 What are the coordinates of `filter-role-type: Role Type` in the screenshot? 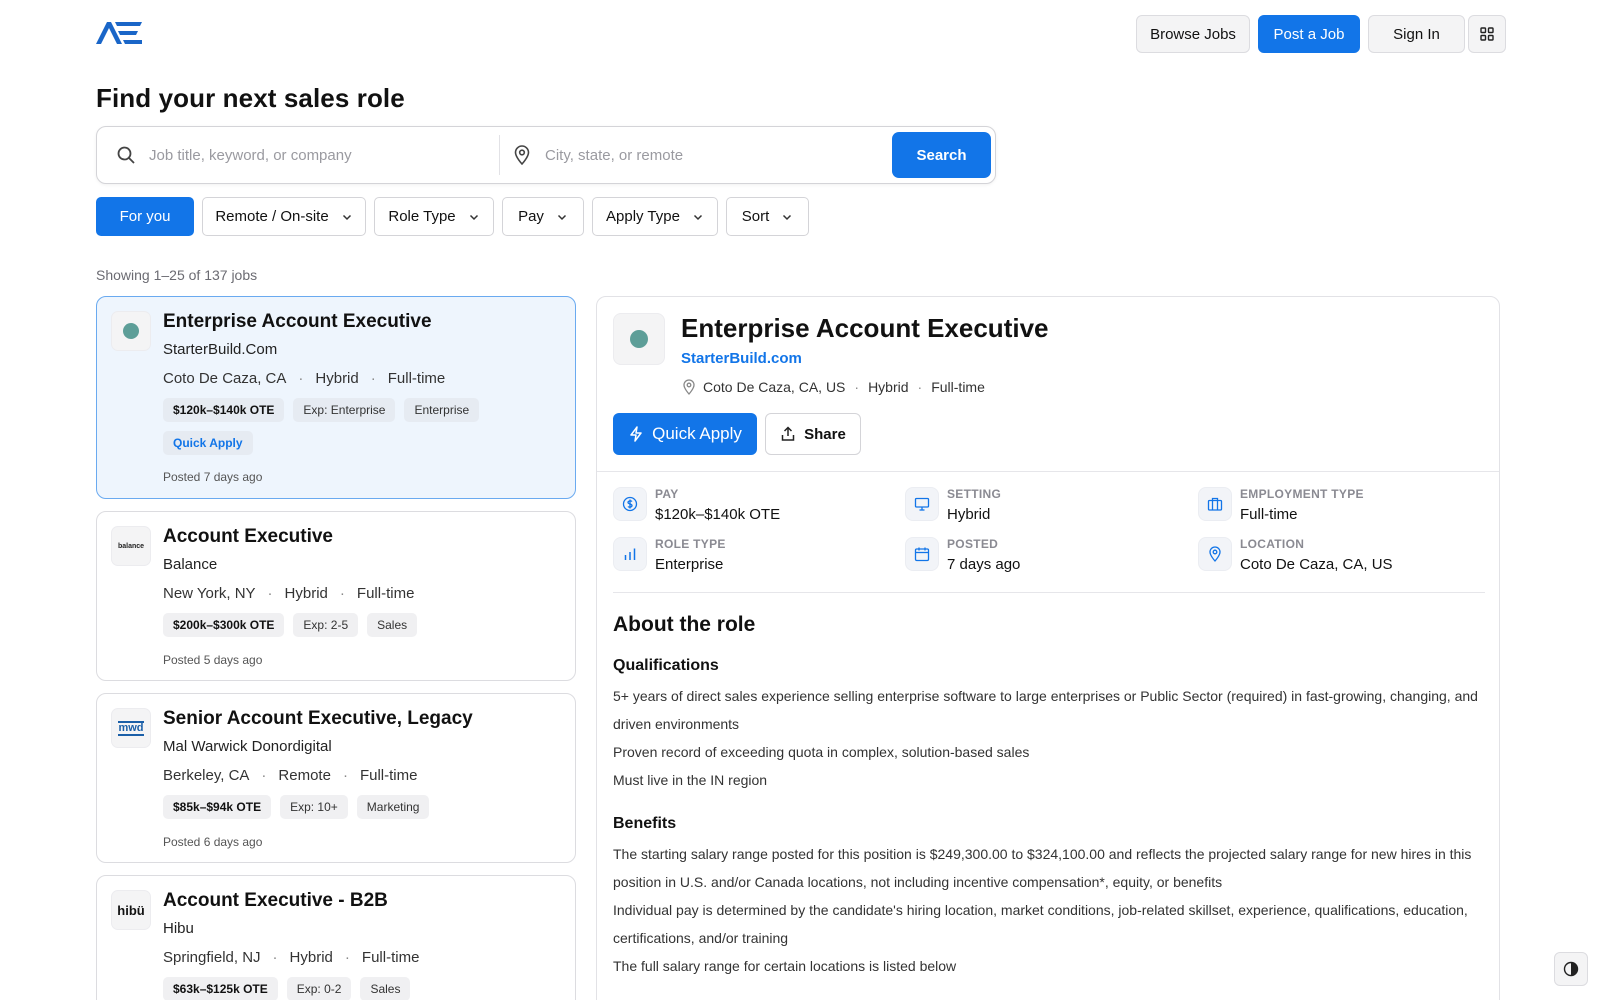 It's located at (434, 216).